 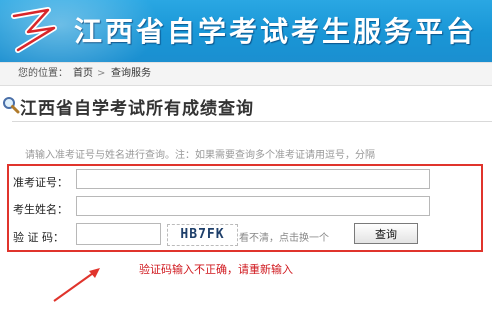 What do you see at coordinates (40, 209) in the screenshot?
I see `candidate-name-label: 考生姓名：` at bounding box center [40, 209].